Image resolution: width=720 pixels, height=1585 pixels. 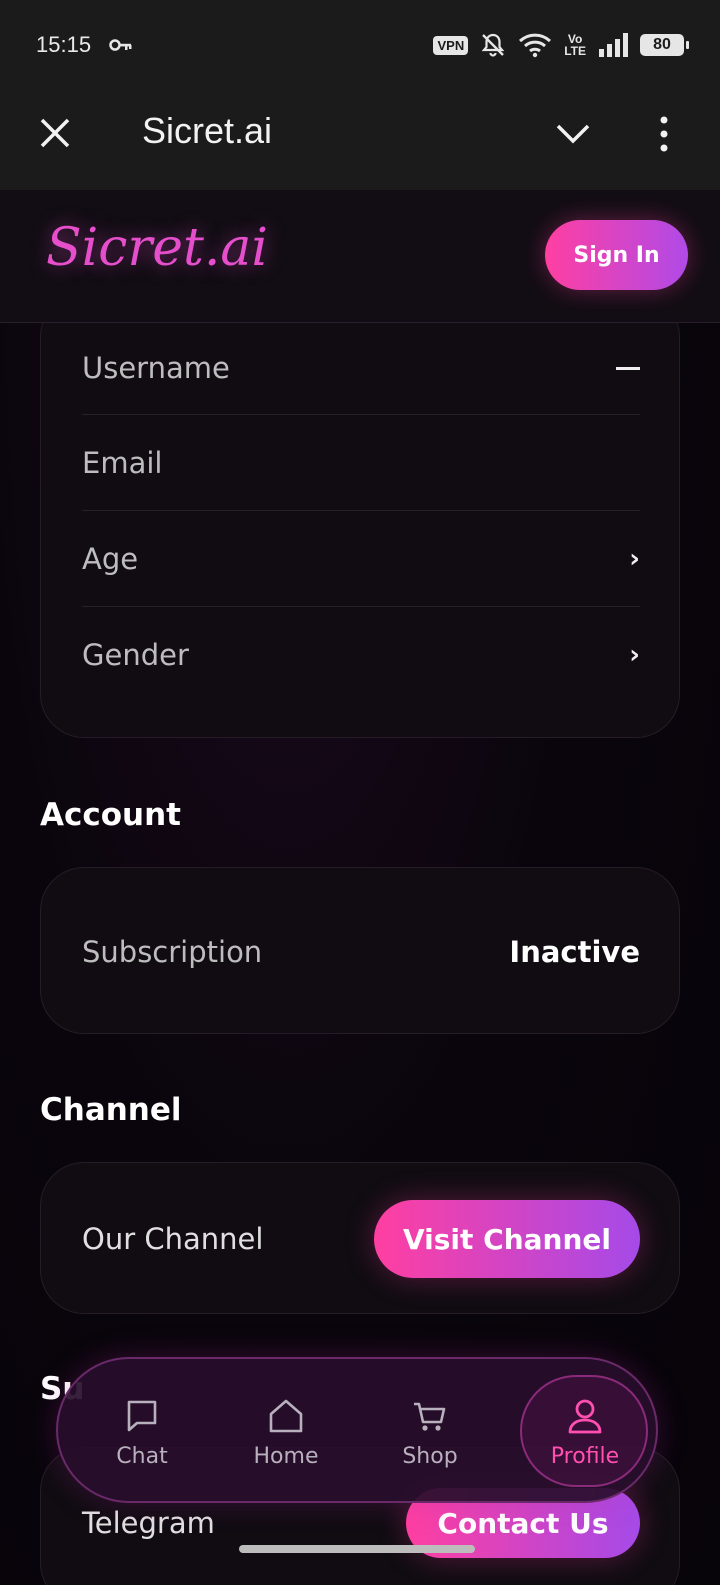 What do you see at coordinates (110, 815) in the screenshot?
I see `account-title: Account` at bounding box center [110, 815].